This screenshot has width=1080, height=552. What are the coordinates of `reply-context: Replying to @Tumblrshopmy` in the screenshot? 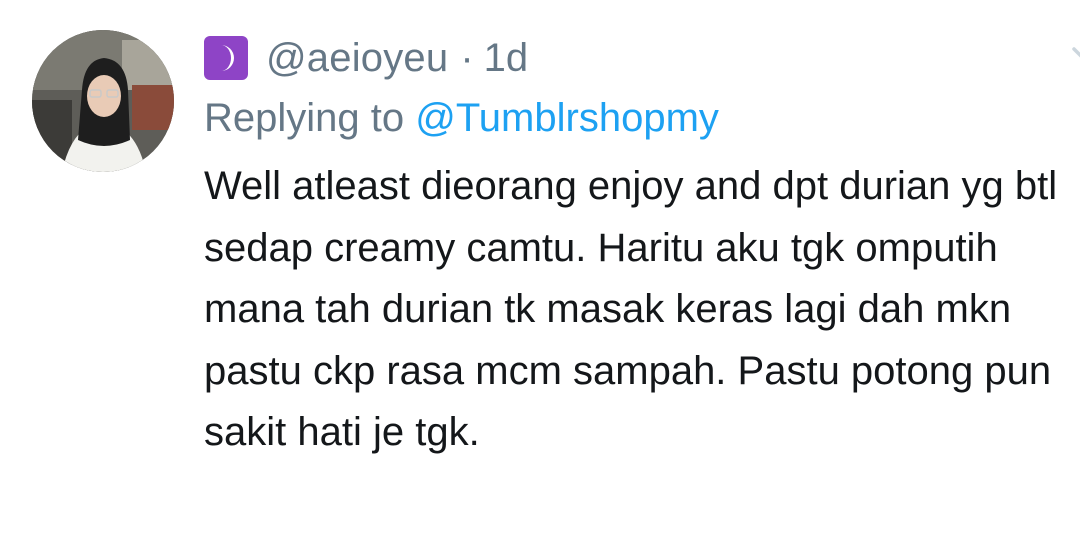 It's located at (634, 118).